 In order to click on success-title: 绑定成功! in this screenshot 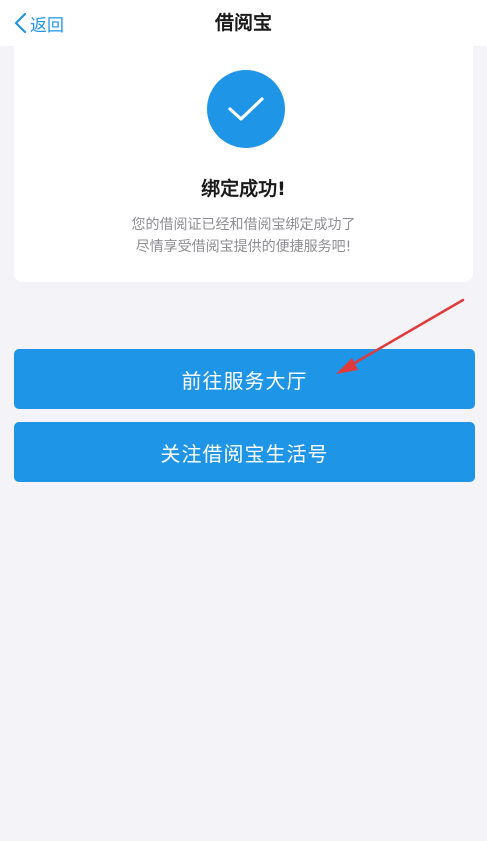, I will do `click(243, 189)`.